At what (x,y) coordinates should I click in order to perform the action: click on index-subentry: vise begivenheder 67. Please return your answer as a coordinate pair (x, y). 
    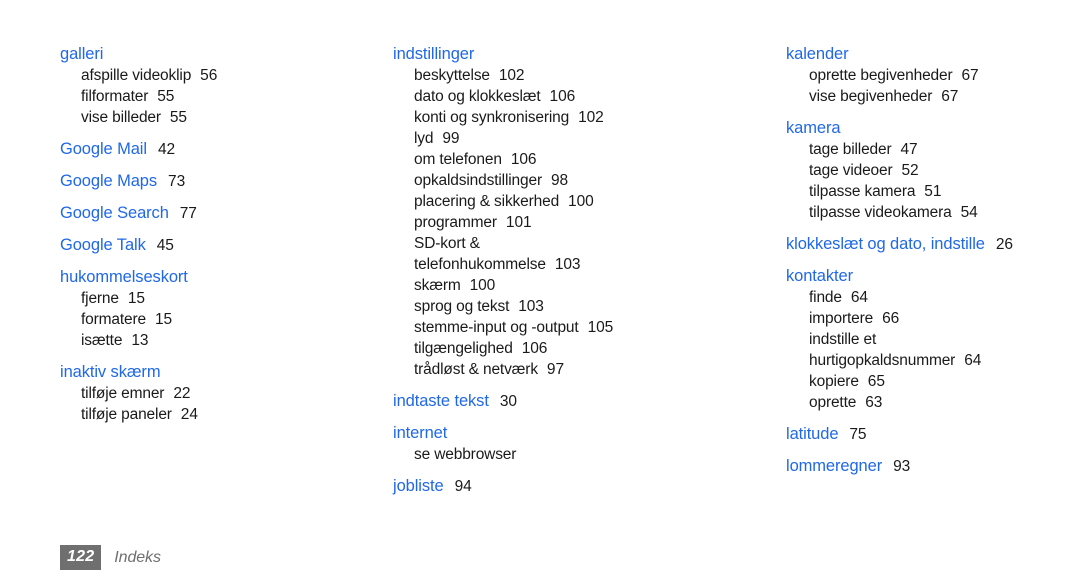
    Looking at the image, I should click on (872, 96).